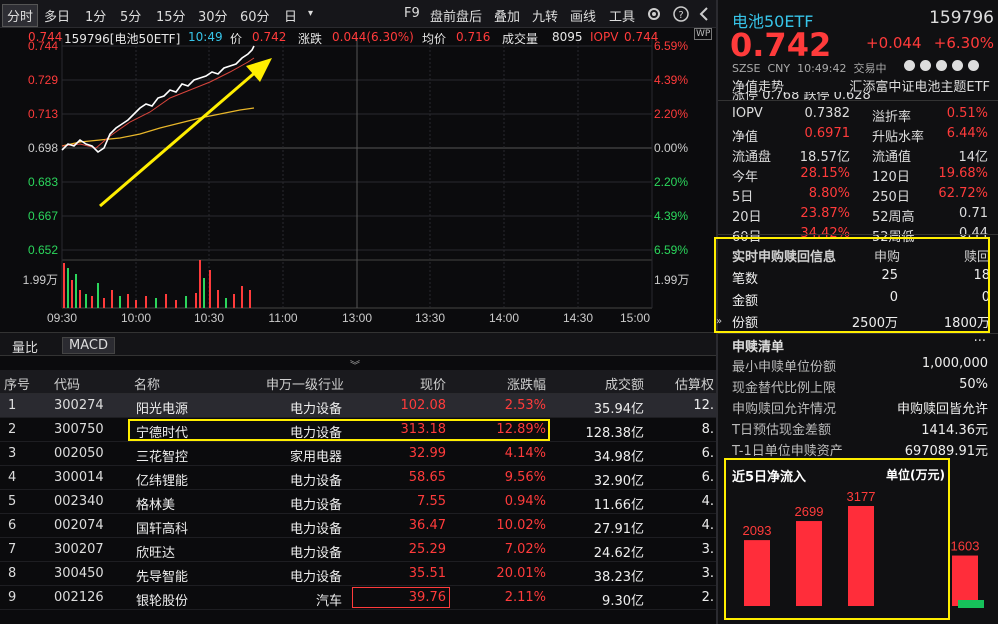 Image resolution: width=998 pixels, height=624 pixels. I want to click on change-value: 0.044(6.30%), so click(373, 37).